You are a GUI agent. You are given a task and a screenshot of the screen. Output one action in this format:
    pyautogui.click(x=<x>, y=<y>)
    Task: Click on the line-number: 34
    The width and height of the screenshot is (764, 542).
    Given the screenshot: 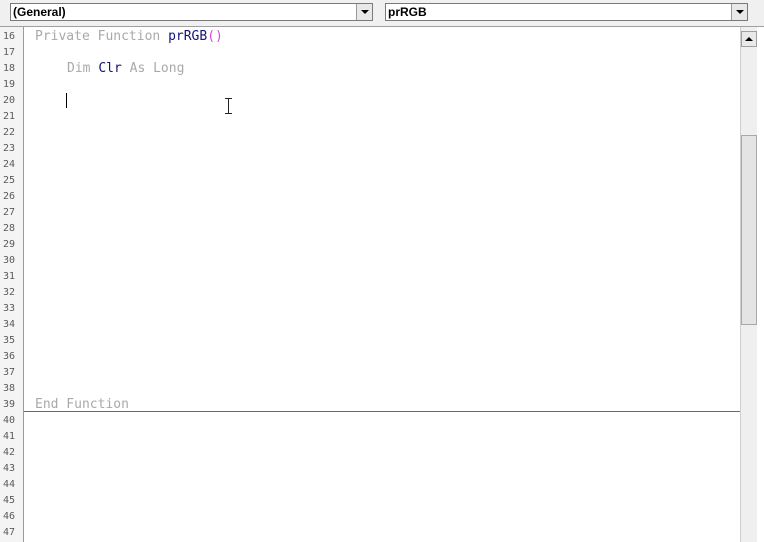 What is the action you would take?
    pyautogui.click(x=9, y=324)
    